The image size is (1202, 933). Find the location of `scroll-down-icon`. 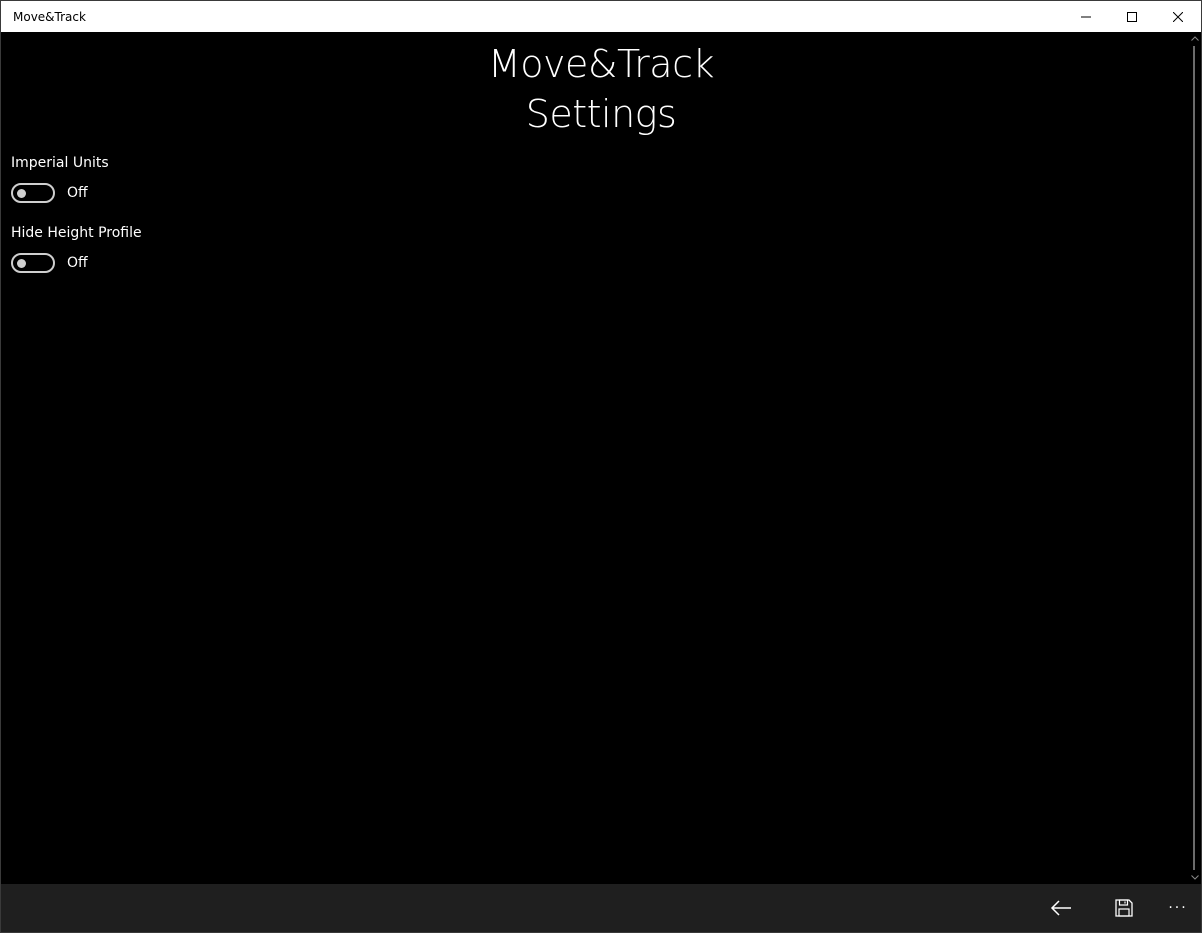

scroll-down-icon is located at coordinates (1194, 877).